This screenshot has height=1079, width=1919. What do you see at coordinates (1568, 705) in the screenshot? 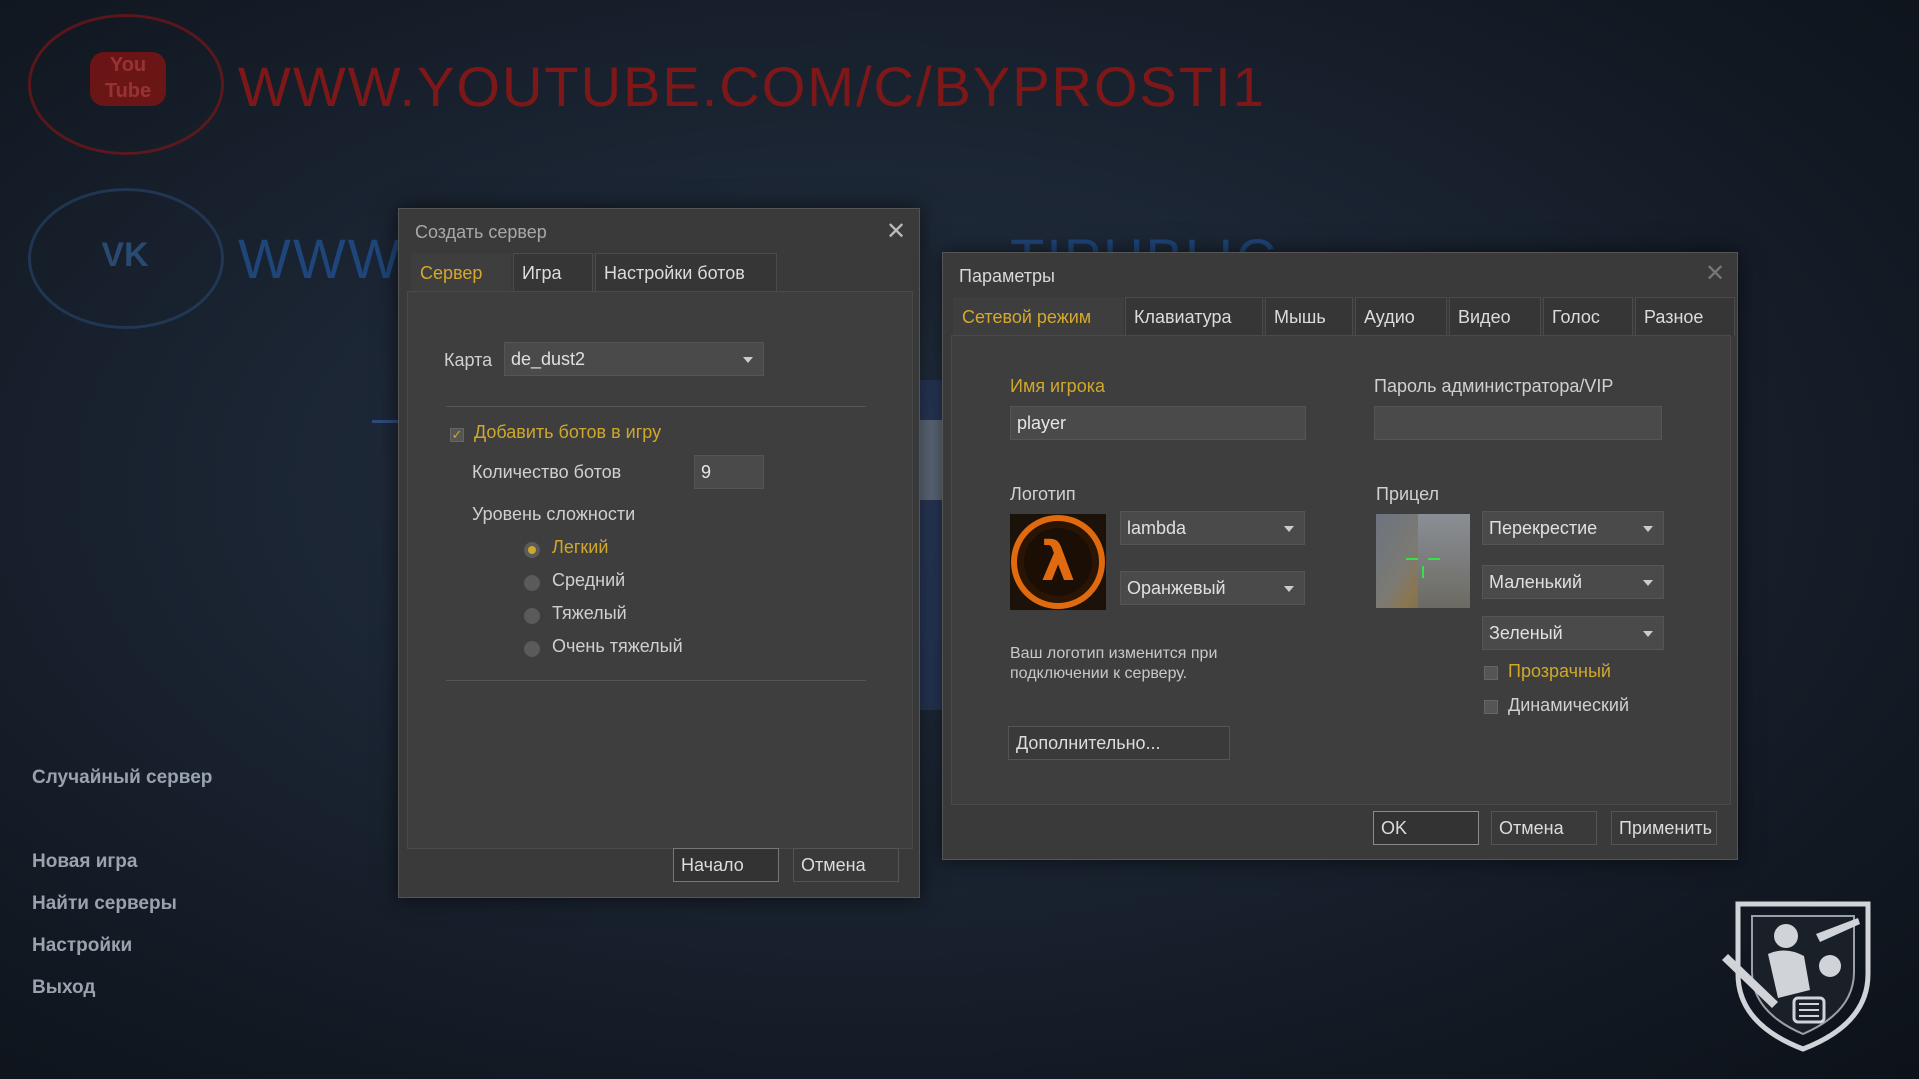
I see `dynamic-label: Динамический` at bounding box center [1568, 705].